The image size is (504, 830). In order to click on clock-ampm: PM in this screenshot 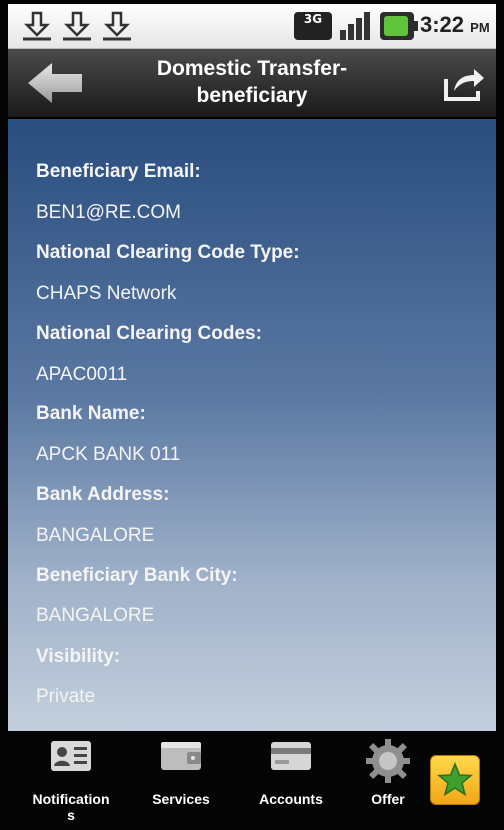, I will do `click(480, 27)`.